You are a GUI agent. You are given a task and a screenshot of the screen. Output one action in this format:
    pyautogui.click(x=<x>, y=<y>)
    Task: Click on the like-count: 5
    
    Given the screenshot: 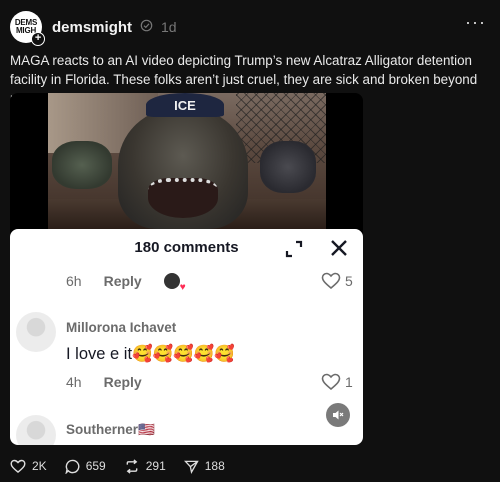 What is the action you would take?
    pyautogui.click(x=349, y=281)
    